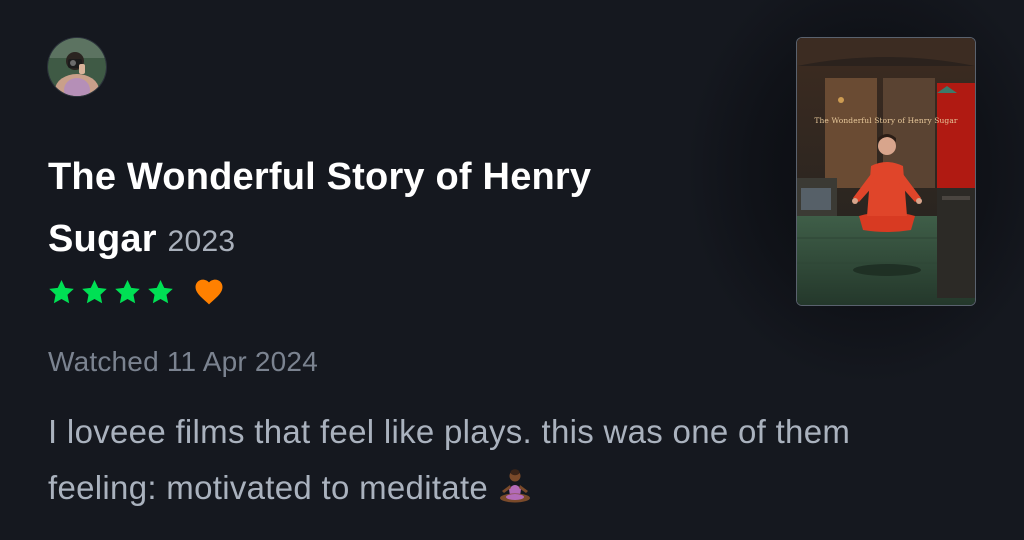 The height and width of the screenshot is (540, 1024). Describe the element at coordinates (515, 494) in the screenshot. I see `woman-in-lotus-position-icon` at that location.